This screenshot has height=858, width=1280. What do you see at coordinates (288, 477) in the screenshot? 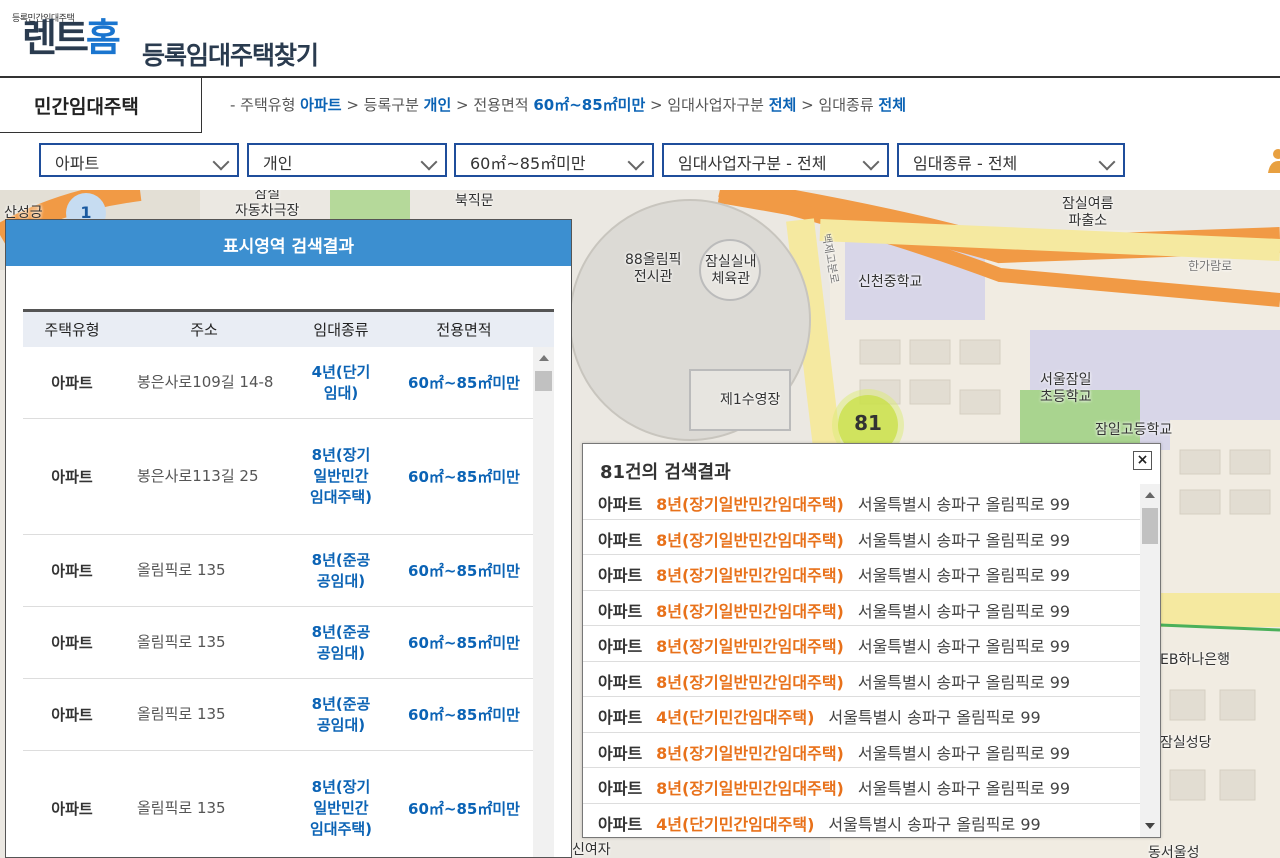
I see `table-row: 아파트 봉은사로113길 25 8년(장기일반민간임대주택) 60㎡~85㎡미만` at bounding box center [288, 477].